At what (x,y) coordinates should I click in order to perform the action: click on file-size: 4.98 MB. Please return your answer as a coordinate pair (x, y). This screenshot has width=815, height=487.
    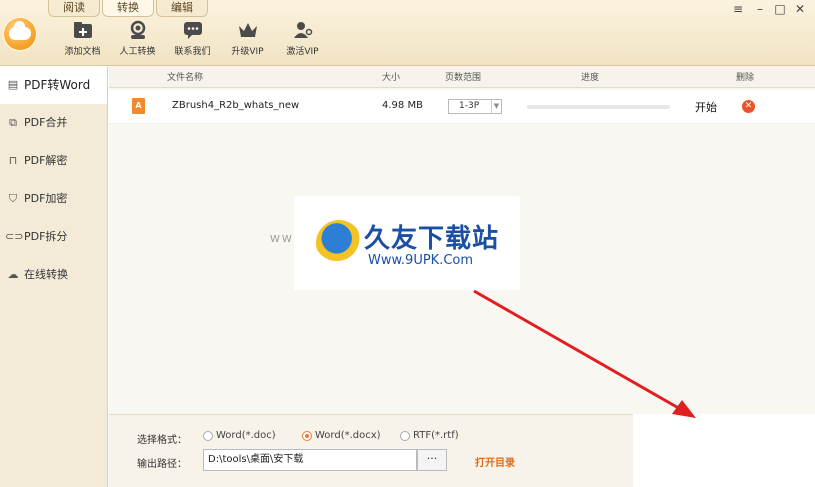
    Looking at the image, I should click on (402, 105).